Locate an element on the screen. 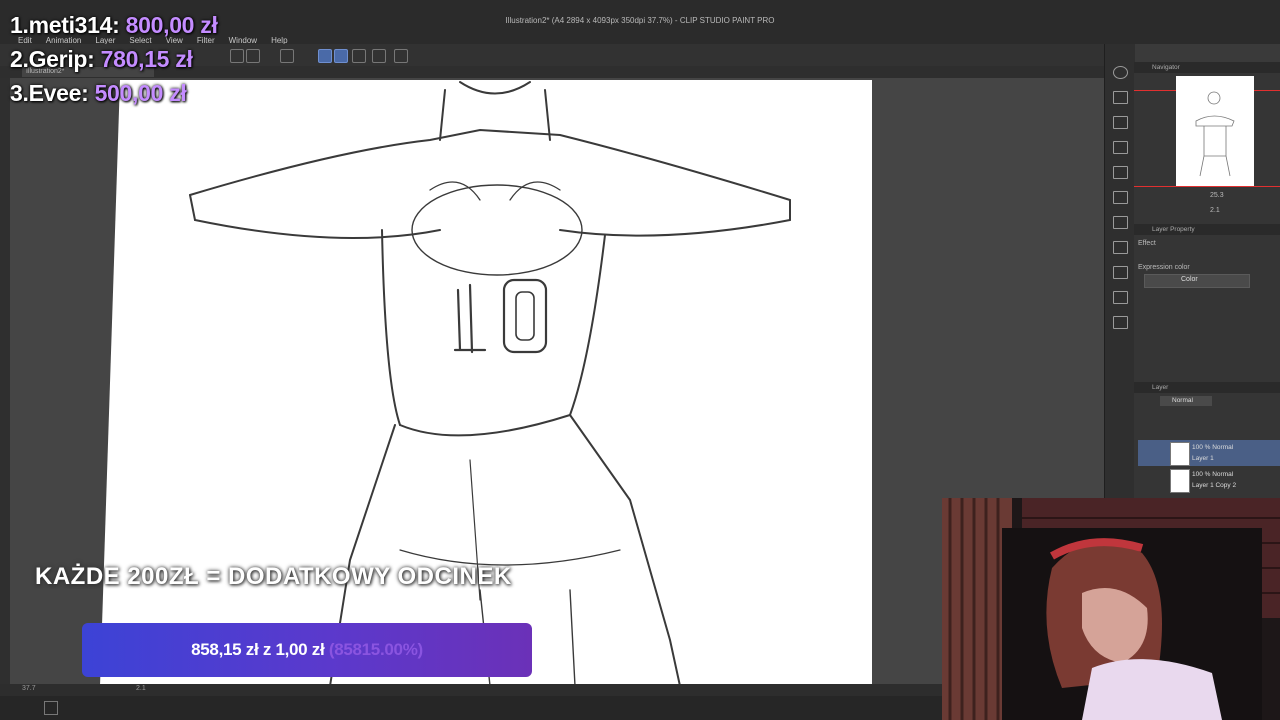  rank-number: 3. is located at coordinates (19, 93).